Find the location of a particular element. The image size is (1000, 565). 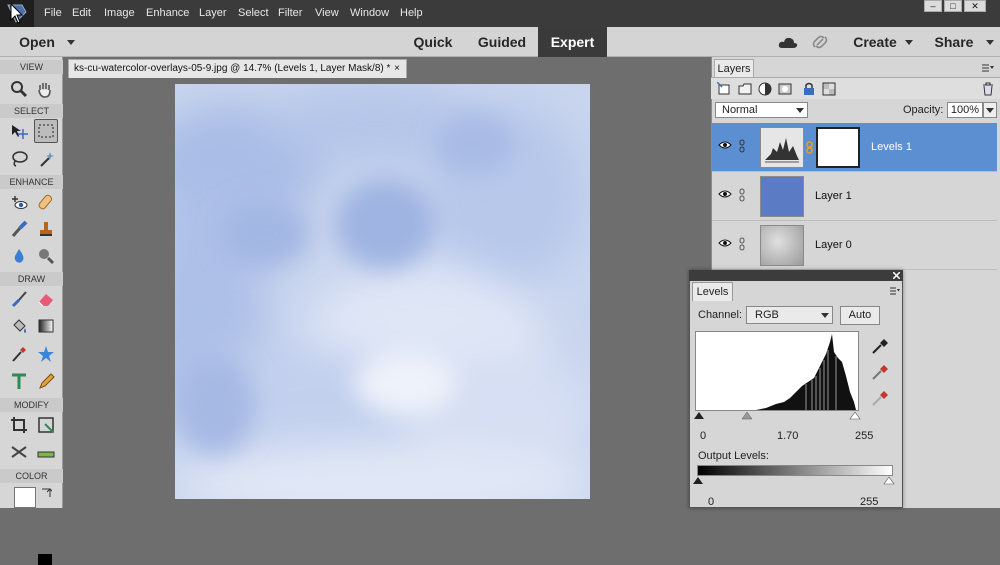

white-point-eyedropper-icon is located at coordinates (880, 398).